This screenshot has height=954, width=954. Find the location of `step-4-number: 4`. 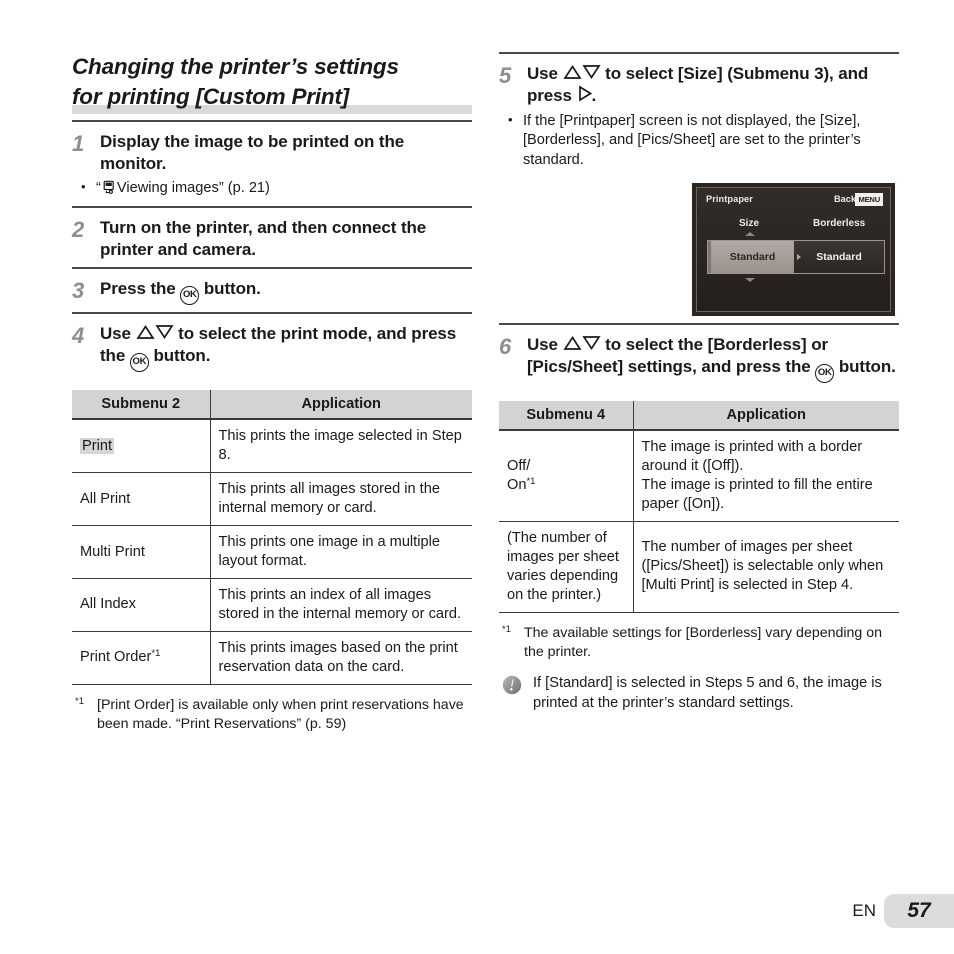

step-4-number: 4 is located at coordinates (78, 336).